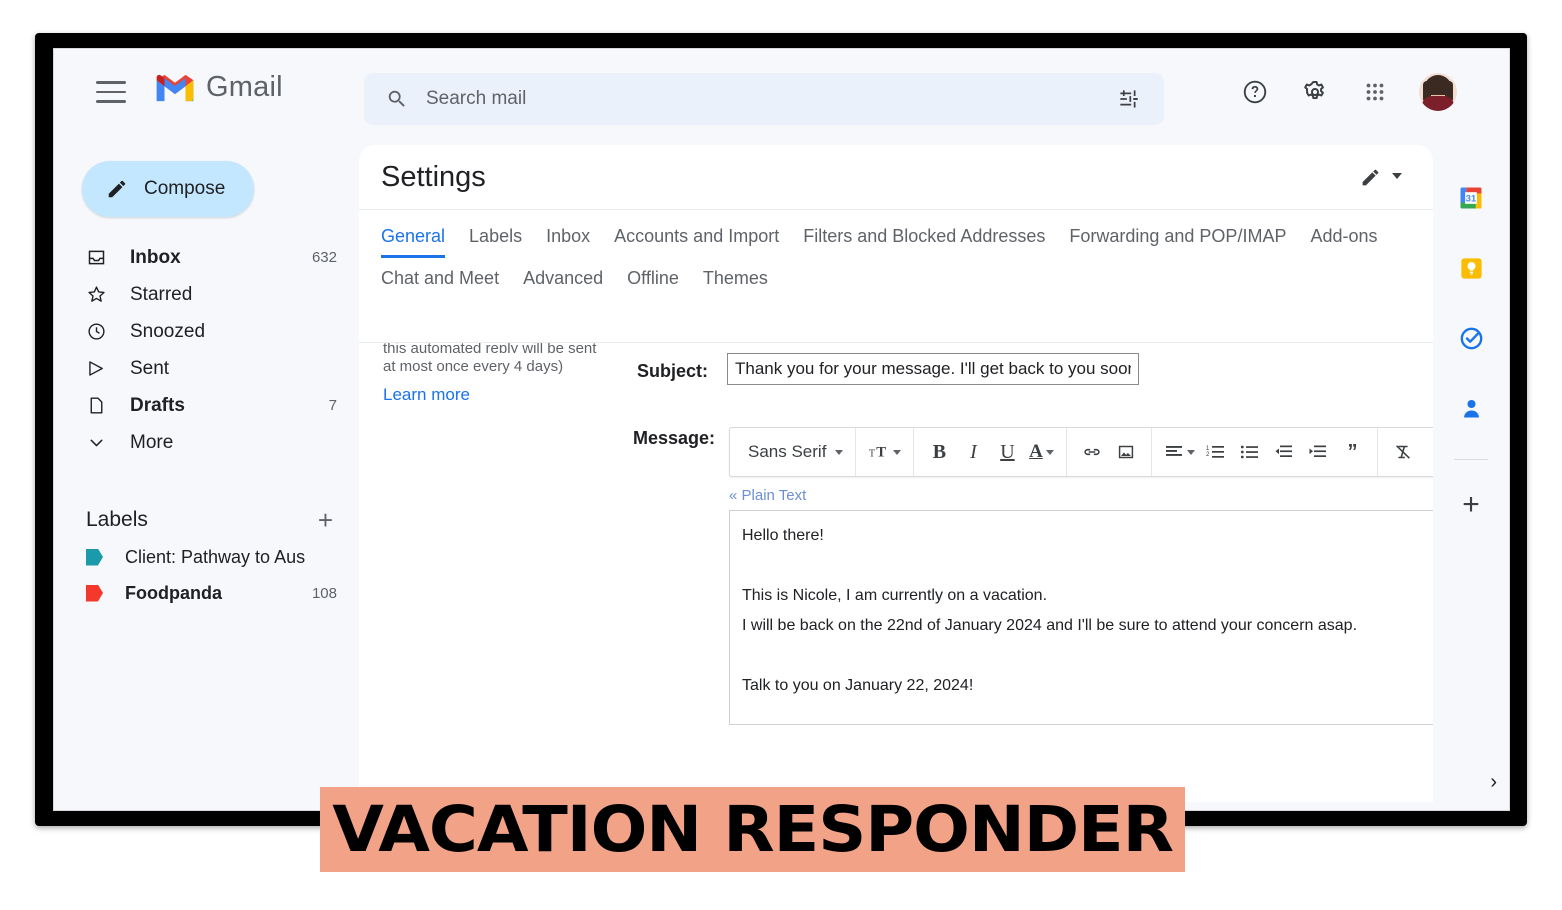 The height and width of the screenshot is (910, 1562). What do you see at coordinates (206, 405) in the screenshot?
I see `sidebar-item-drafts: Drafts 7` at bounding box center [206, 405].